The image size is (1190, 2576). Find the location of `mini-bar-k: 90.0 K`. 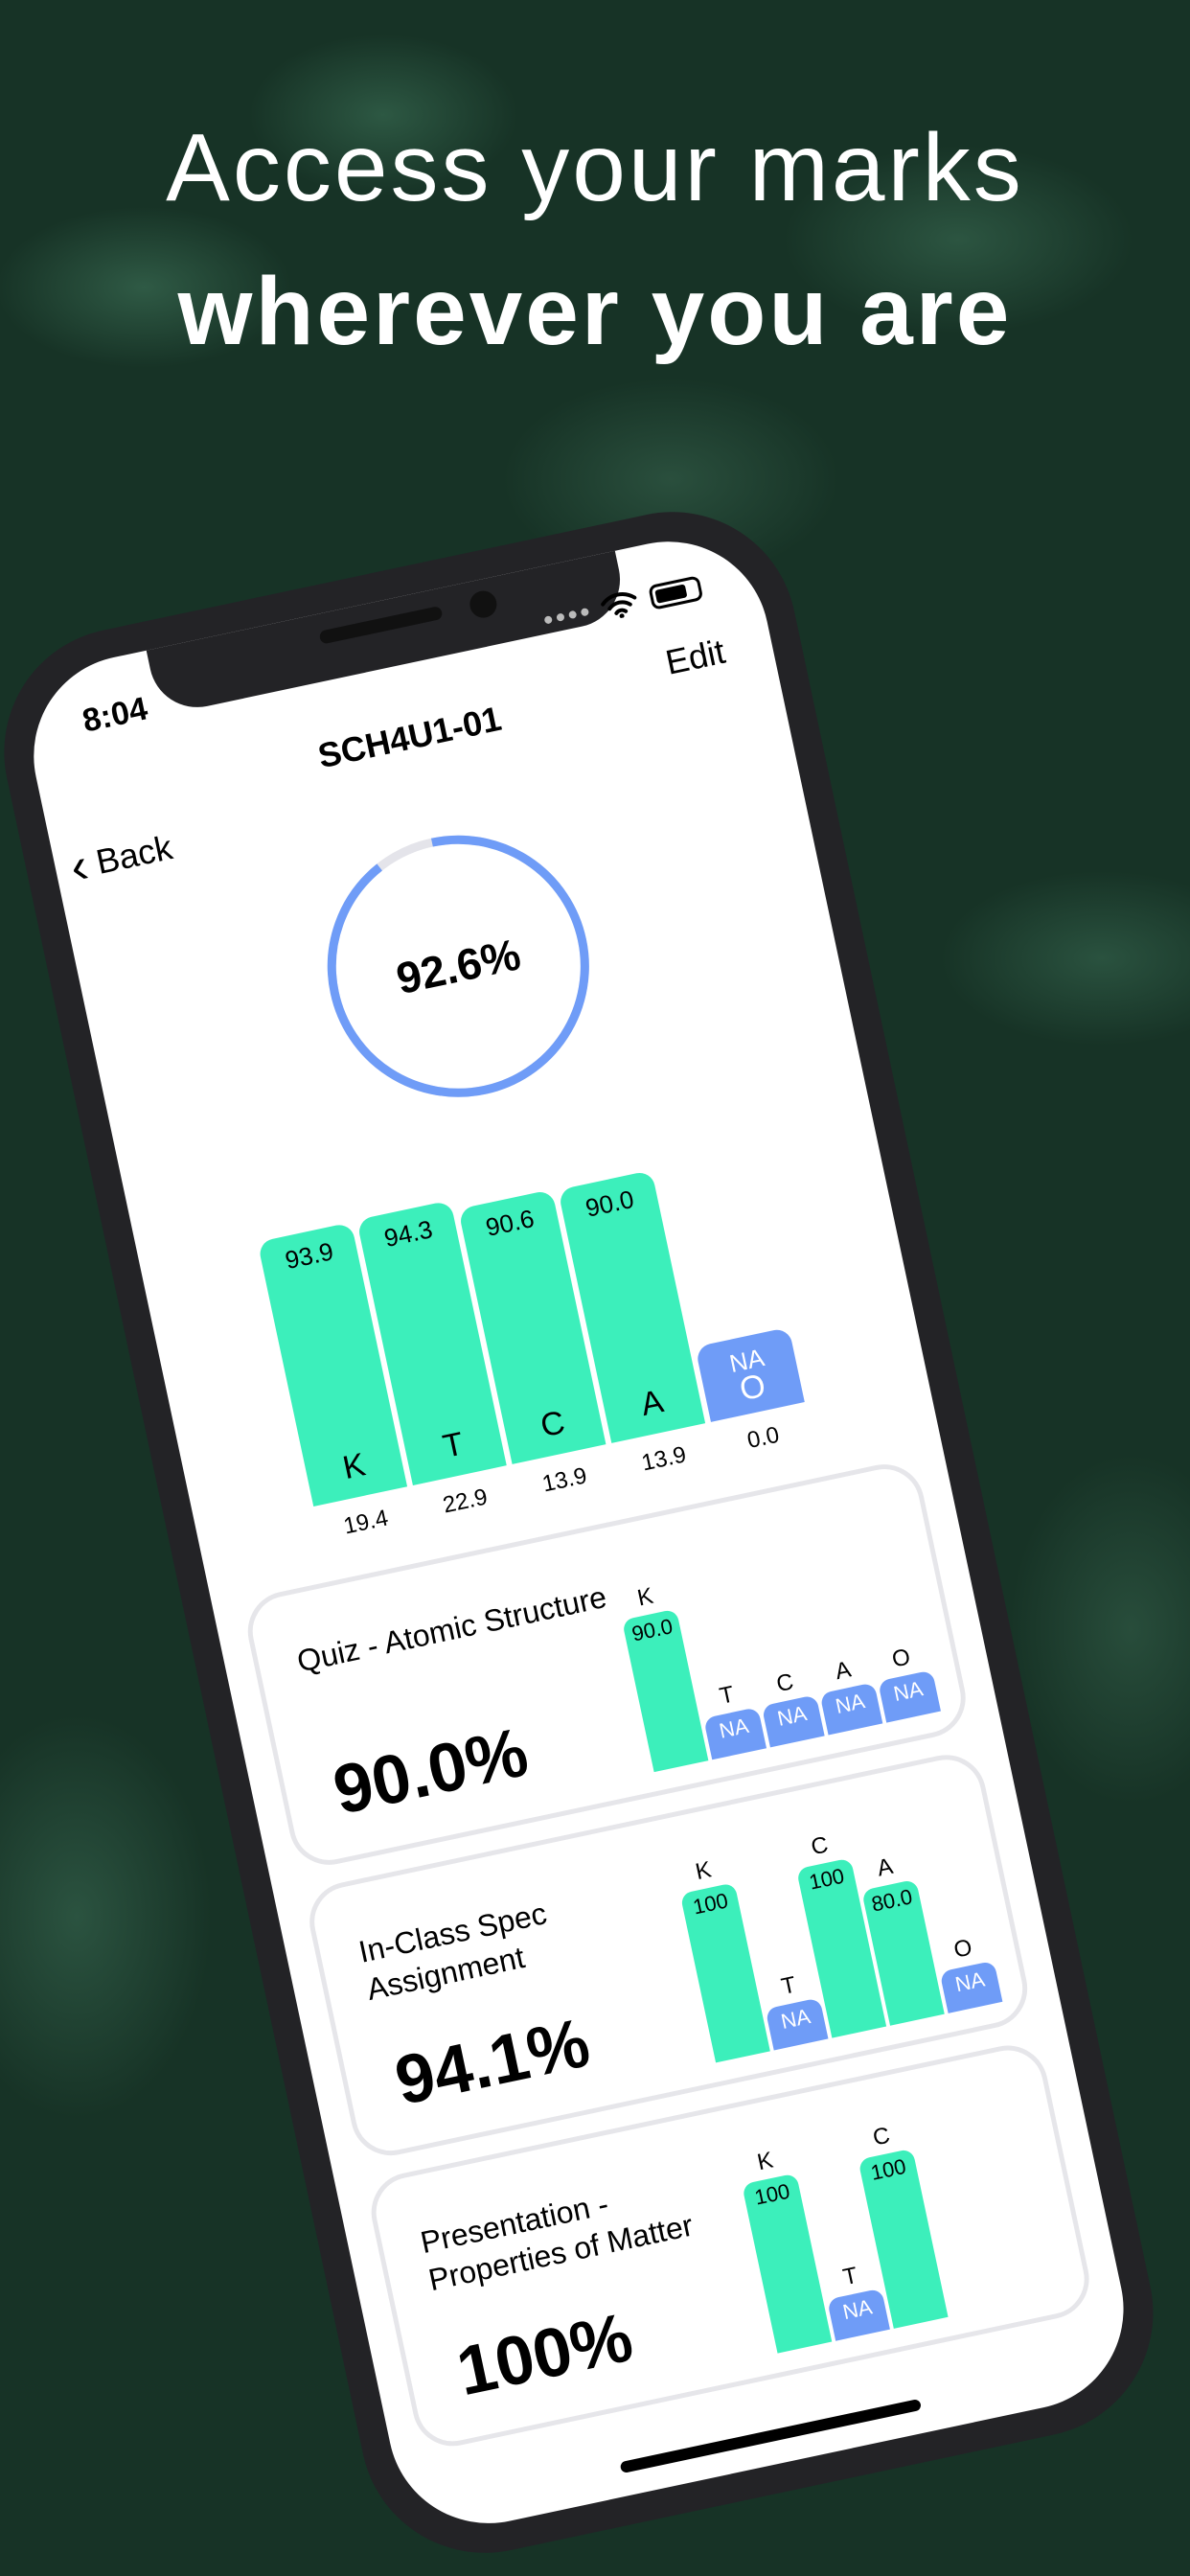

mini-bar-k: 90.0 K is located at coordinates (665, 1678).